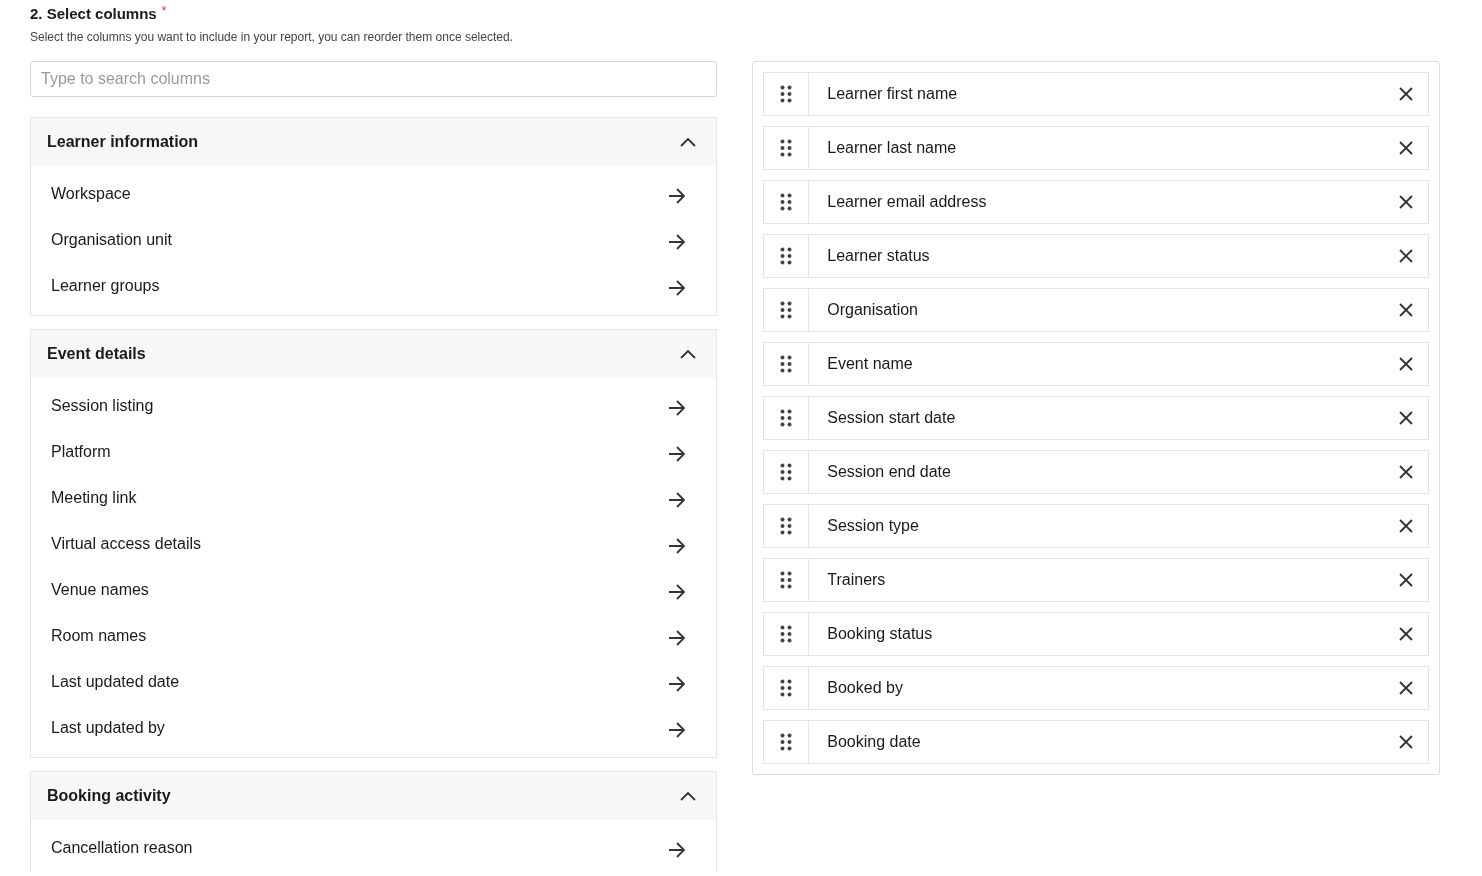 The height and width of the screenshot is (876, 1482). What do you see at coordinates (891, 418) in the screenshot?
I see `selected-column-label: Session start date` at bounding box center [891, 418].